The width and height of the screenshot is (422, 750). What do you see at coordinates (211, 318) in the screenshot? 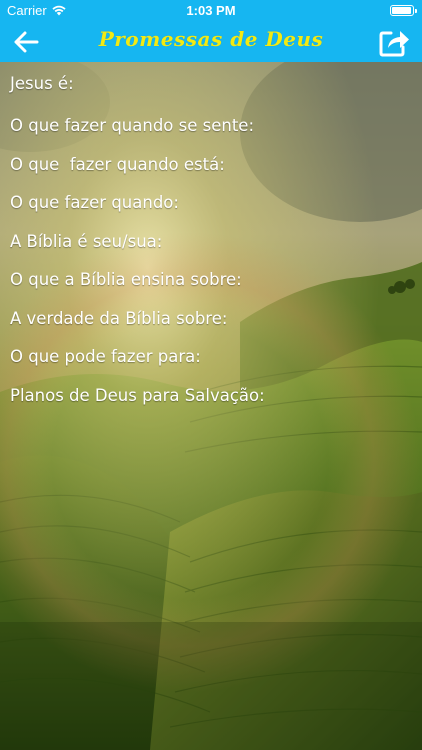
I see `list-item-verdade-biblia: A verdade da Bíblia sobre:` at bounding box center [211, 318].